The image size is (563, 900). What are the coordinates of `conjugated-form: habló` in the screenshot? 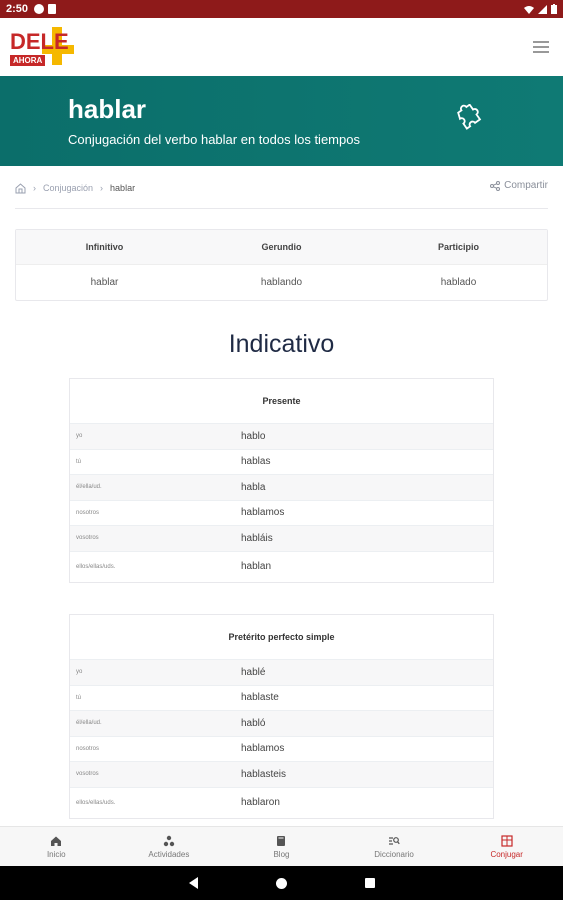 It's located at (253, 723).